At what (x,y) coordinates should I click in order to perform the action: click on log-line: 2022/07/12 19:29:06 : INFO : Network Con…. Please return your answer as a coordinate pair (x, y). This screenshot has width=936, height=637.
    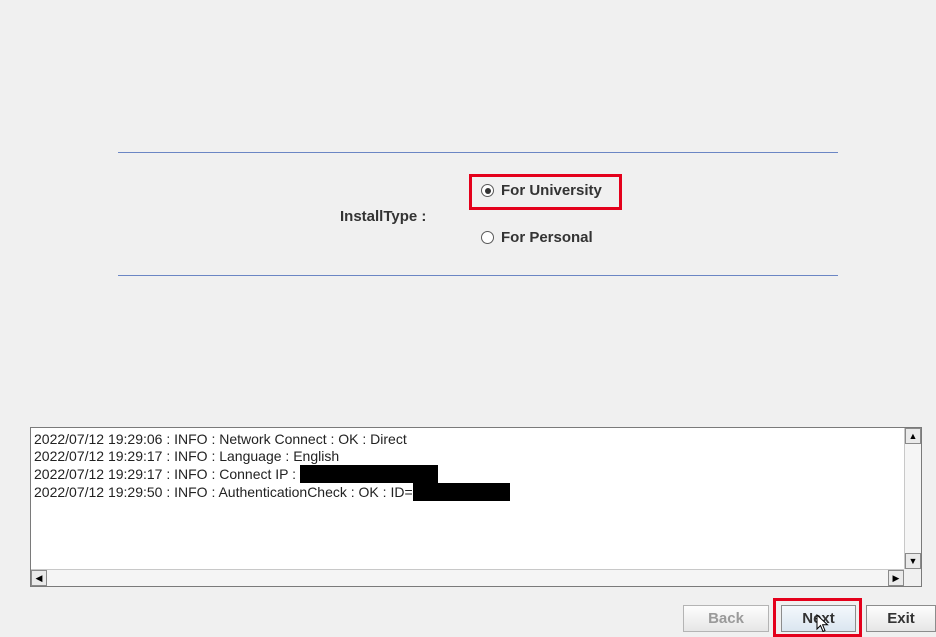
    Looking at the image, I should click on (220, 439).